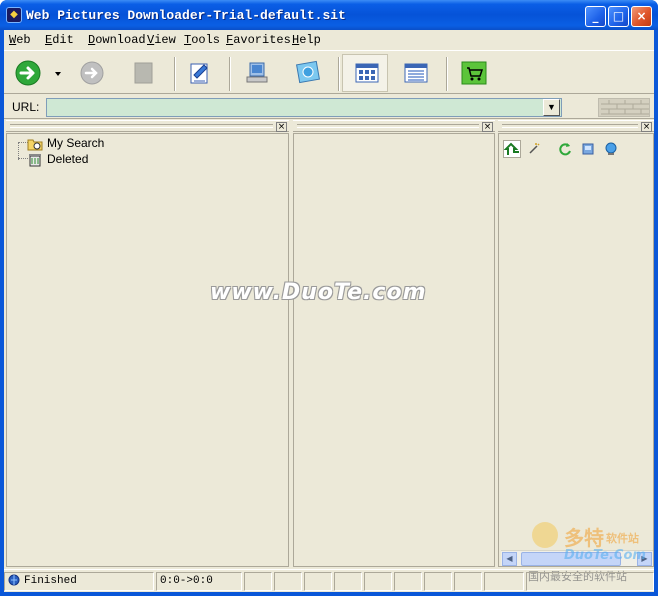 This screenshot has width=658, height=596. Describe the element at coordinates (79, 581) in the screenshot. I see `status-text-cell: Finished` at that location.